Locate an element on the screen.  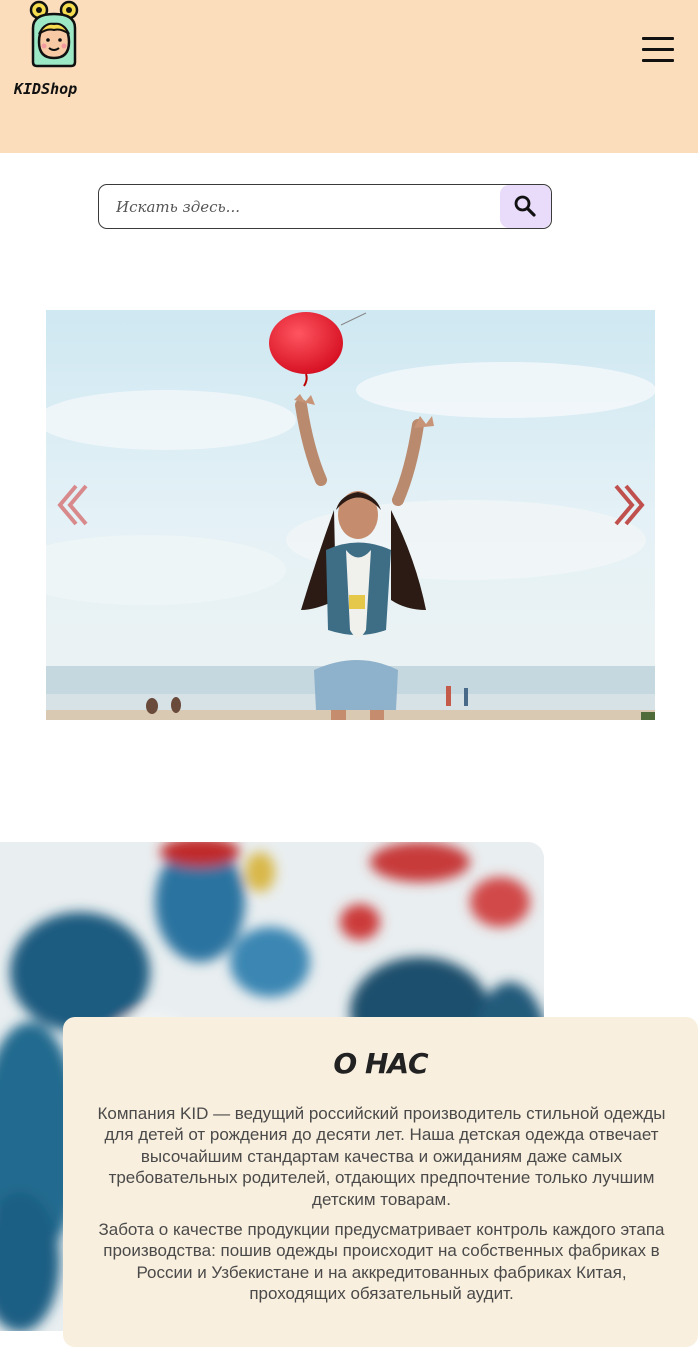
hamburger-menu-icon is located at coordinates (656, 50).